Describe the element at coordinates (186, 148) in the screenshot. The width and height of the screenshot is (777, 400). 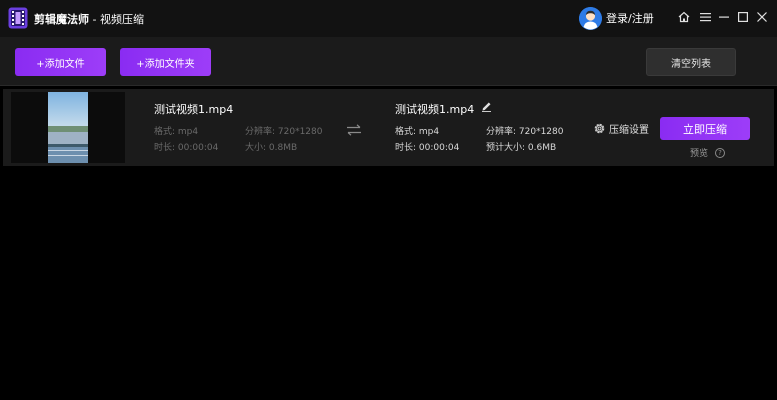
I see `source-duration: 时长: 00:00:04` at that location.